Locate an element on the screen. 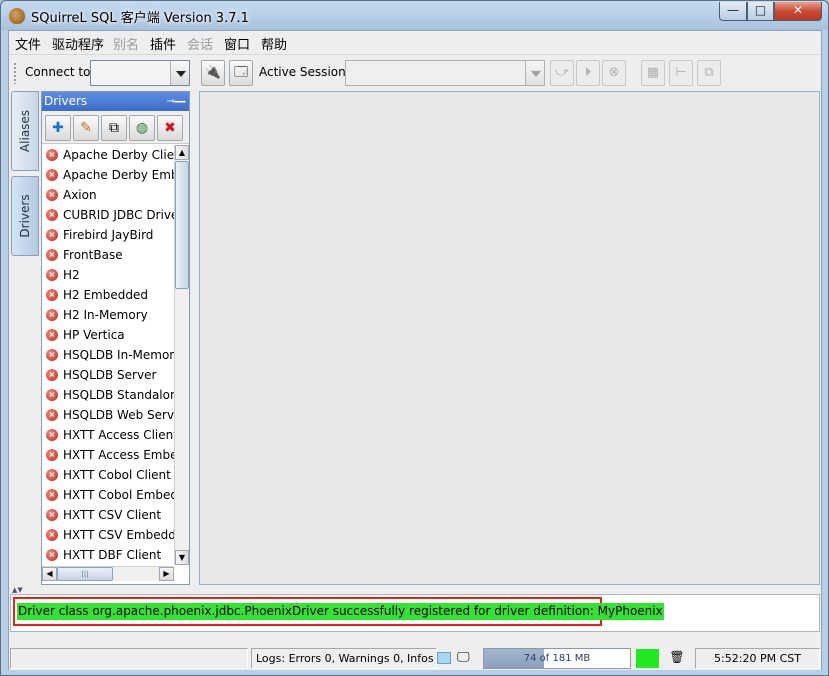  scroll-right-icon: ▶ is located at coordinates (166, 574).